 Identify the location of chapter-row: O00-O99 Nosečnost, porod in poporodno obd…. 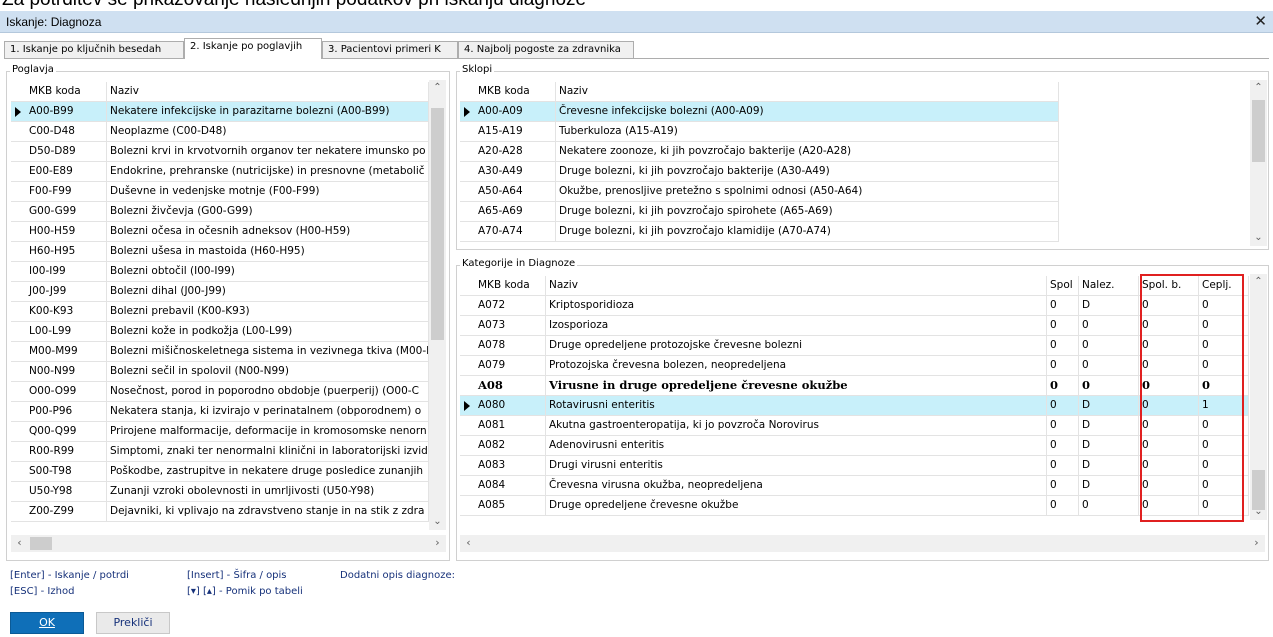
(220, 392).